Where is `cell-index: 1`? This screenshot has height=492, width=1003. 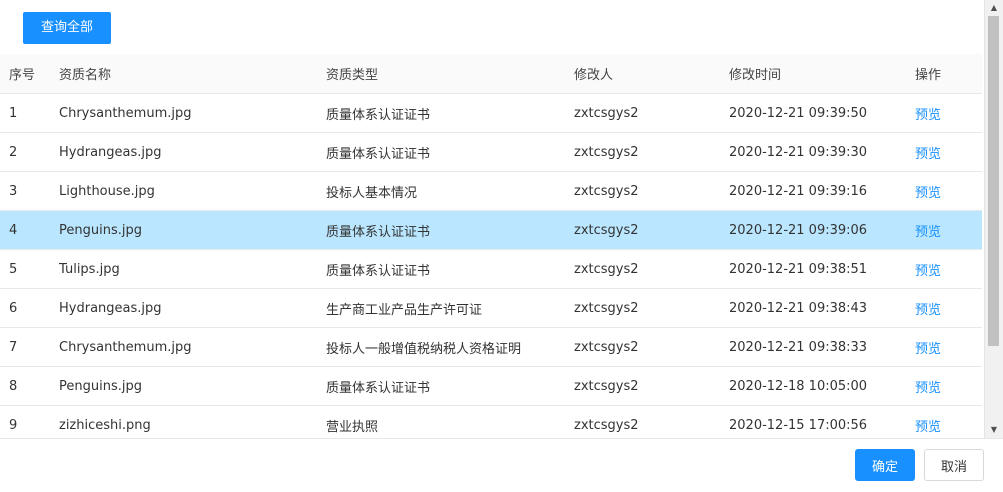
cell-index: 1 is located at coordinates (29, 113).